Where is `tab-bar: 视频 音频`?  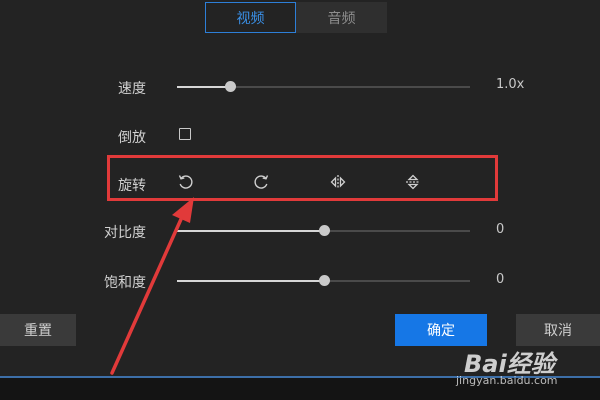 tab-bar: 视频 音频 is located at coordinates (296, 17).